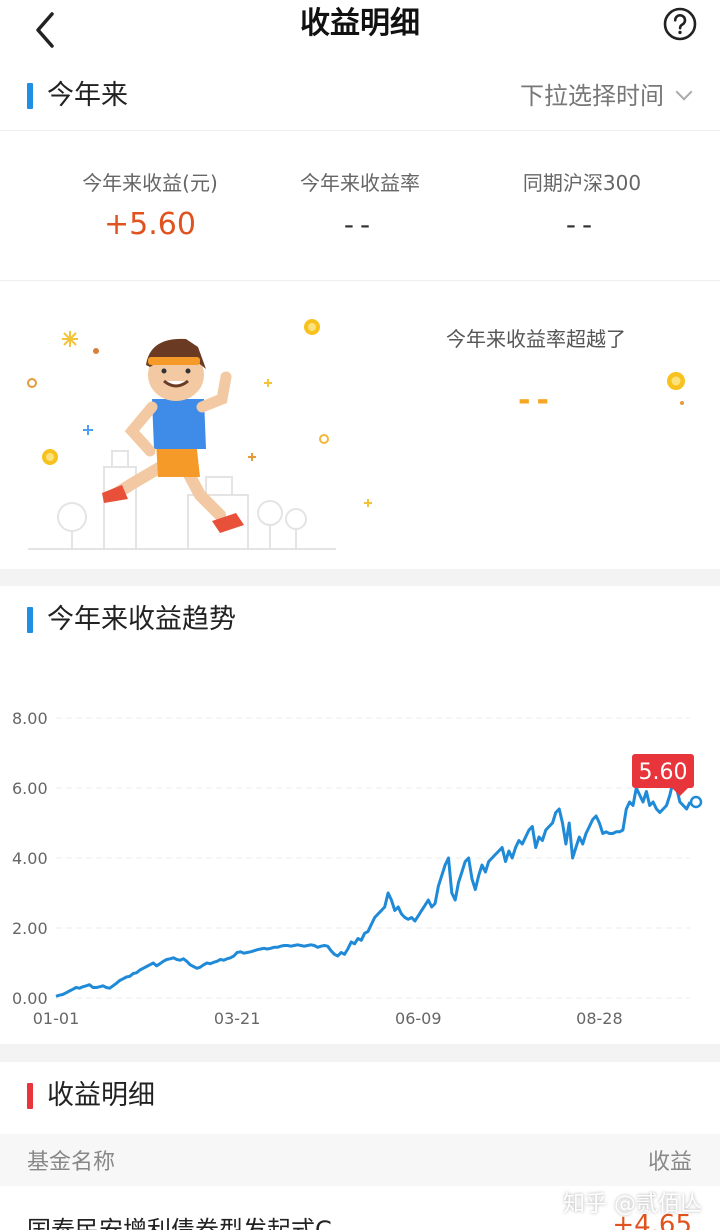 The image size is (720, 1230). I want to click on detail-header: 收益明细, so click(360, 1097).